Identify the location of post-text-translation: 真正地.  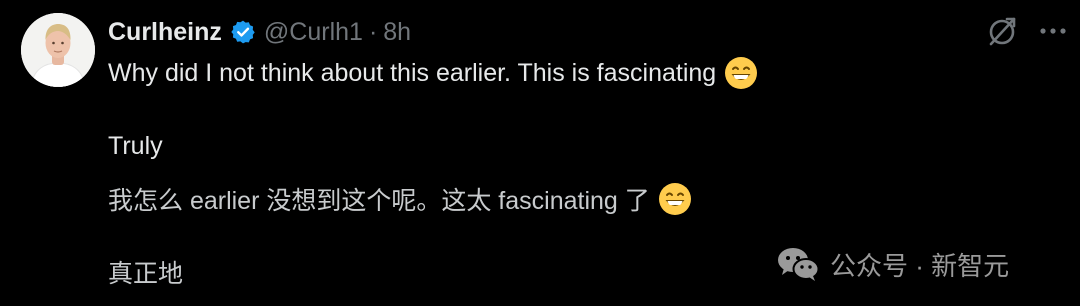
(146, 274).